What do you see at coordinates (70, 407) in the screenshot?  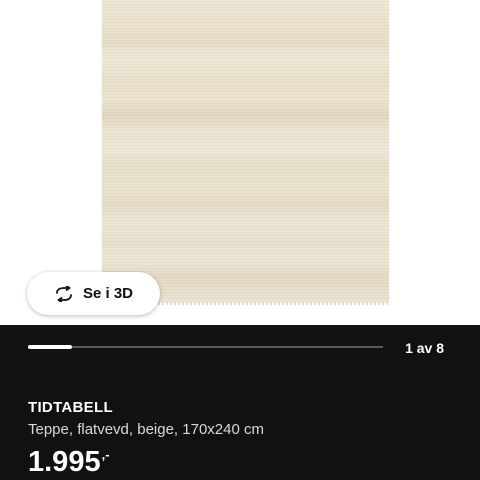 I see `product-name: TIDTABELL` at bounding box center [70, 407].